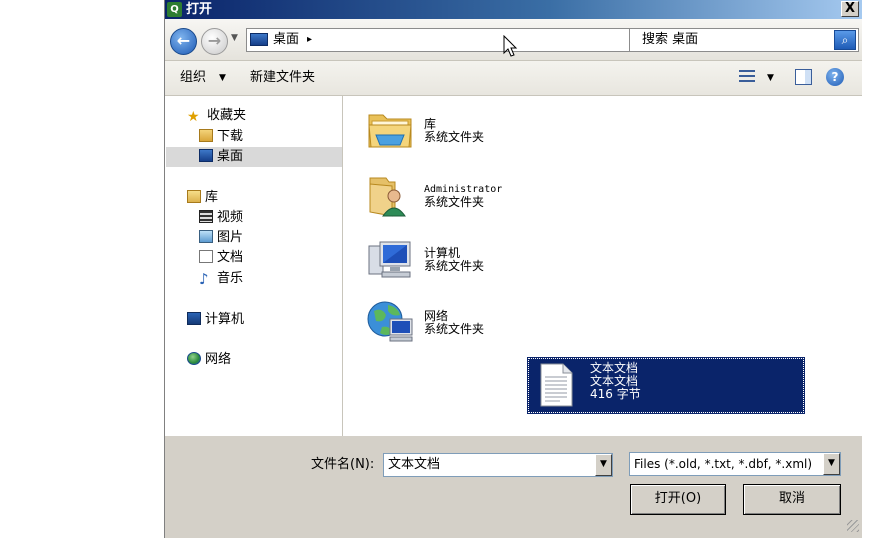 The image size is (892, 538). Describe the element at coordinates (222, 78) in the screenshot. I see `organize-dropdown-icon: ▼` at that location.